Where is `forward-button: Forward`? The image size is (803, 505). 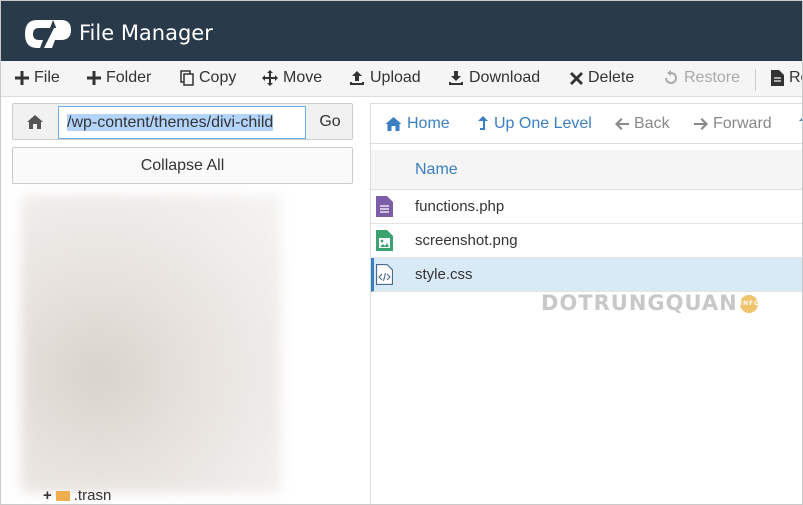
forward-button: Forward is located at coordinates (733, 124).